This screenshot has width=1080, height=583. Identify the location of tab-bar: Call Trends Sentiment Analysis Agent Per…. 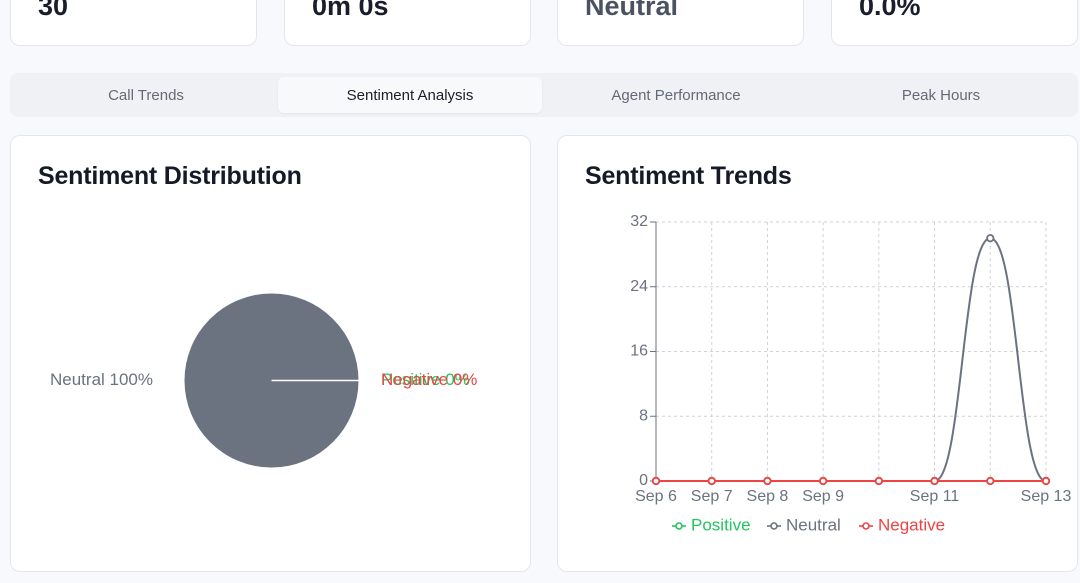
(544, 95).